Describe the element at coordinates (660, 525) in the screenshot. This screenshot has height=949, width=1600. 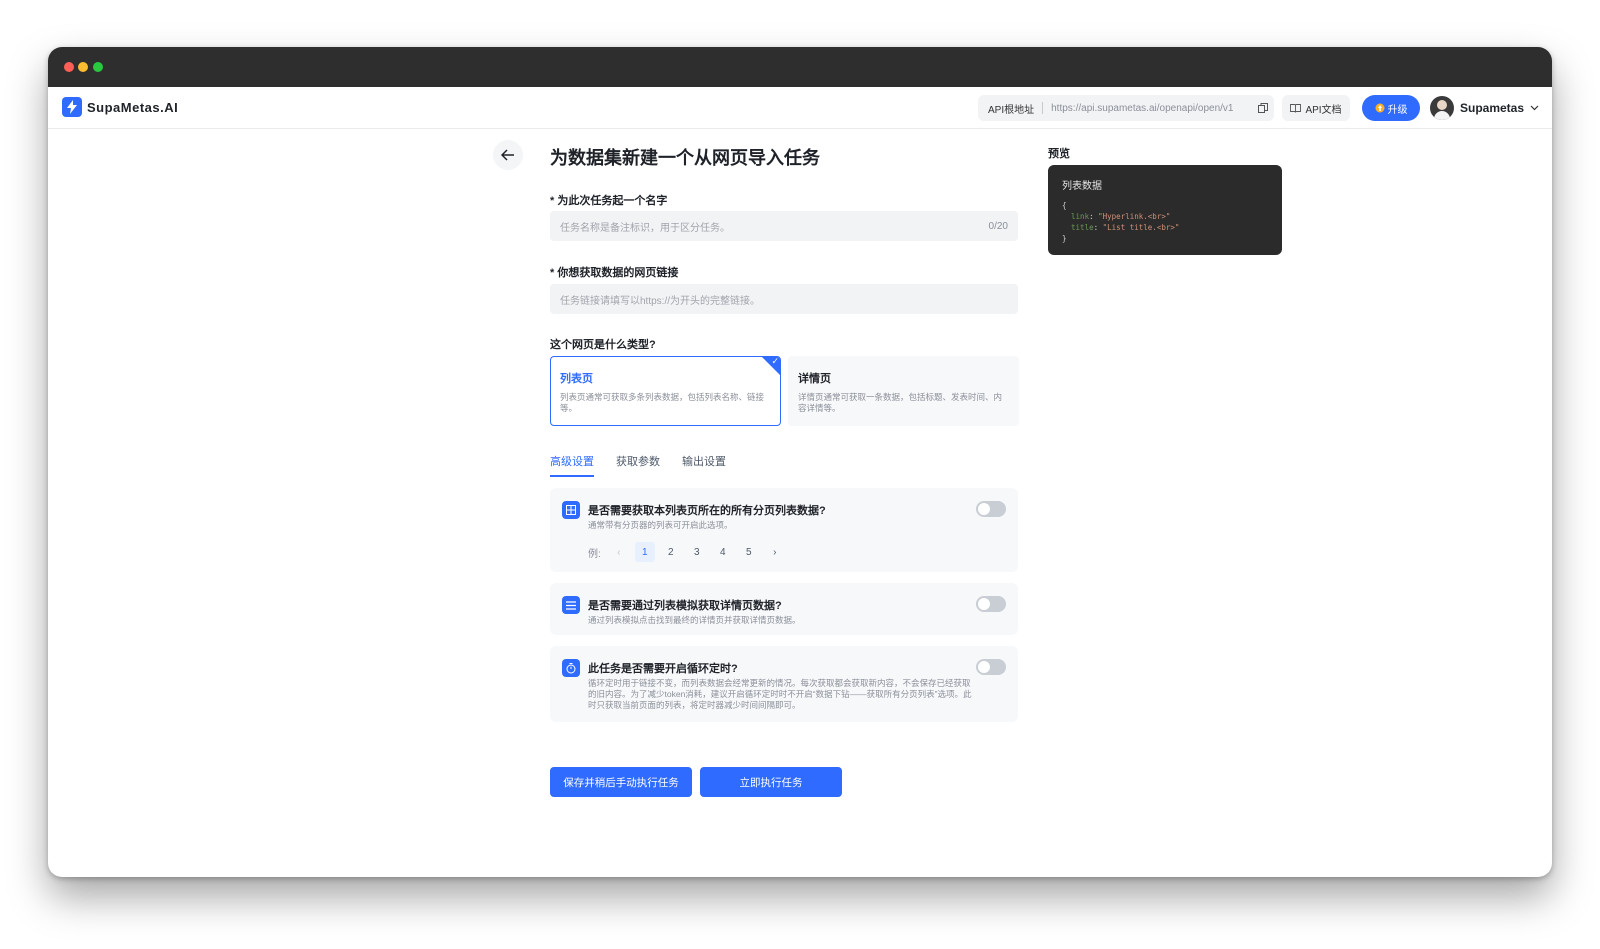
I see `option-desc: 通常带有分页器的列表可开启此选项。` at that location.